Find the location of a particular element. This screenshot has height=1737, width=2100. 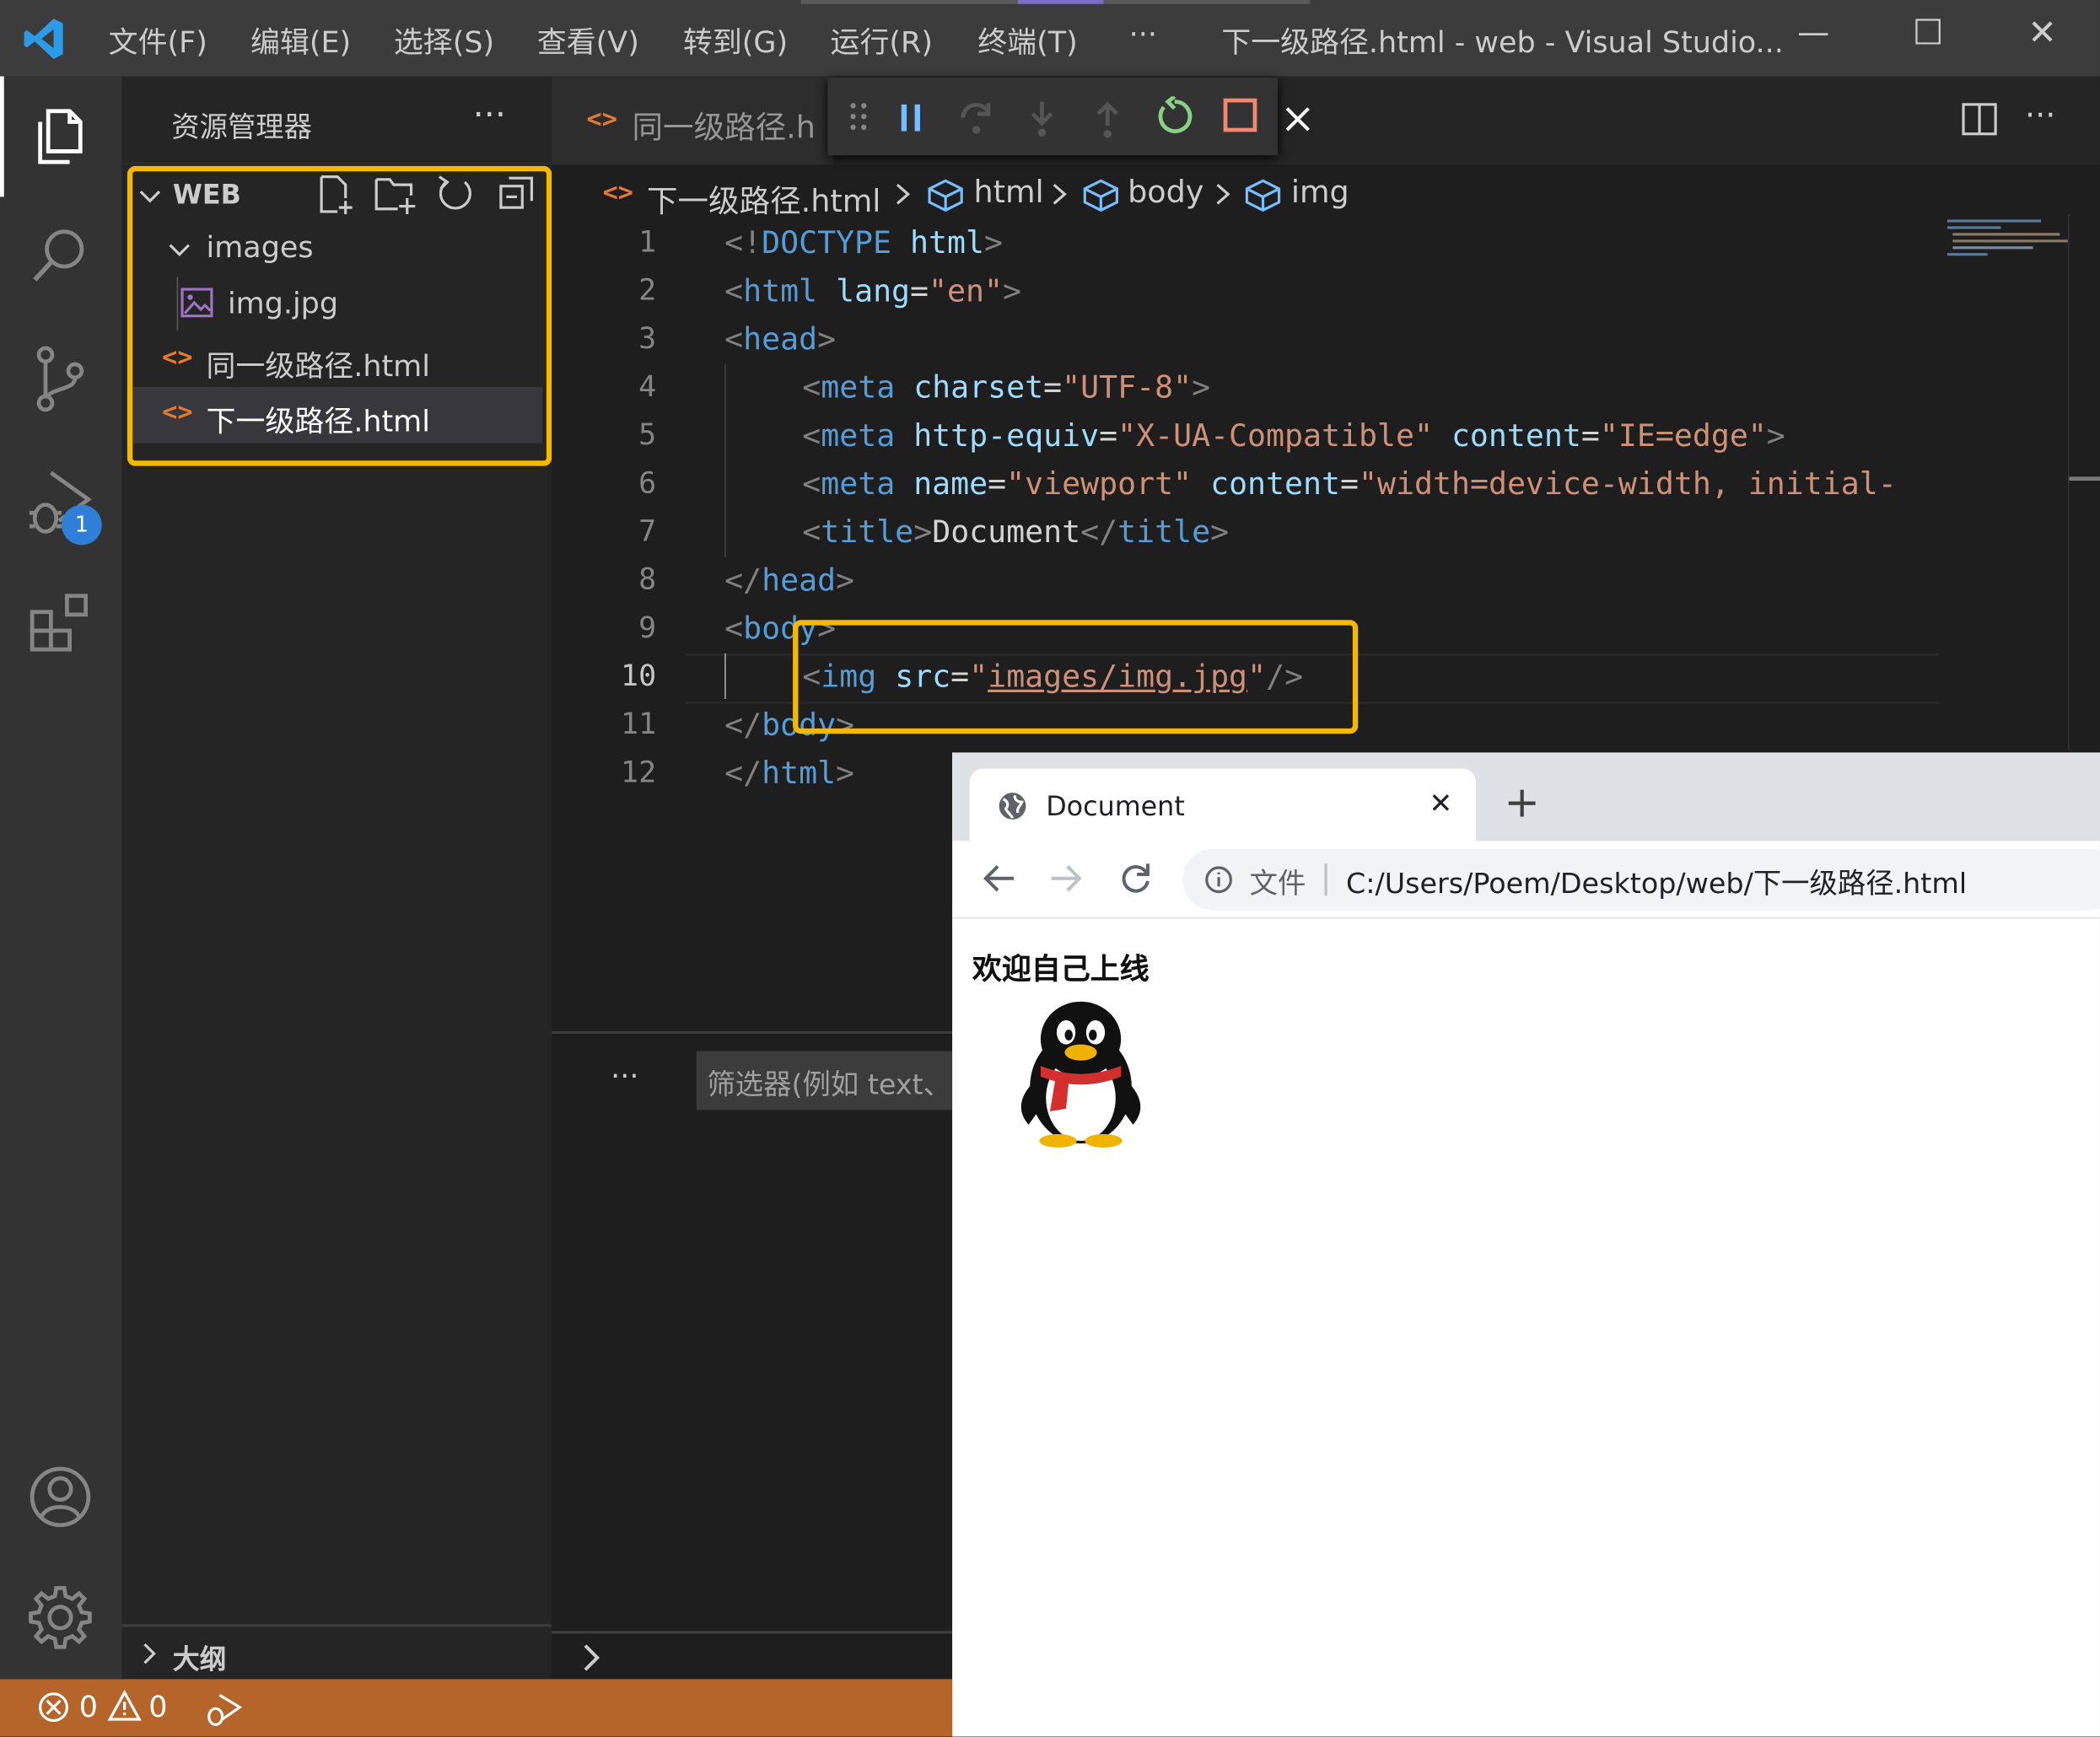

menu-run: 运行(R) is located at coordinates (882, 40).